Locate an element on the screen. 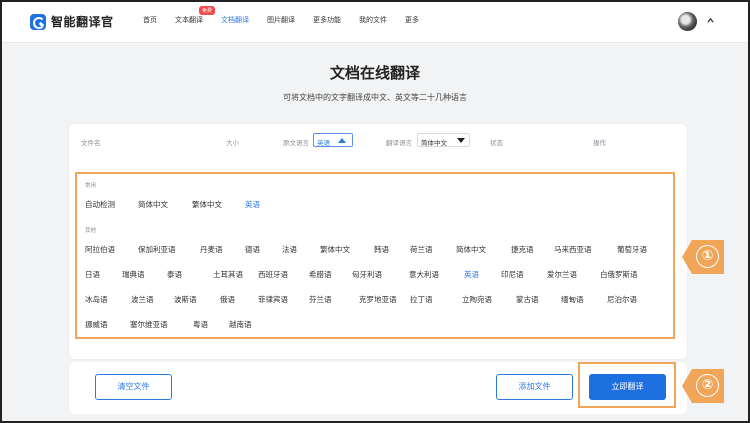 The height and width of the screenshot is (423, 750). main-nav: 首页 文本翻译 免费 文档翻译 图片翻译 更多功能 我的文件 更多 is located at coordinates (290, 15).